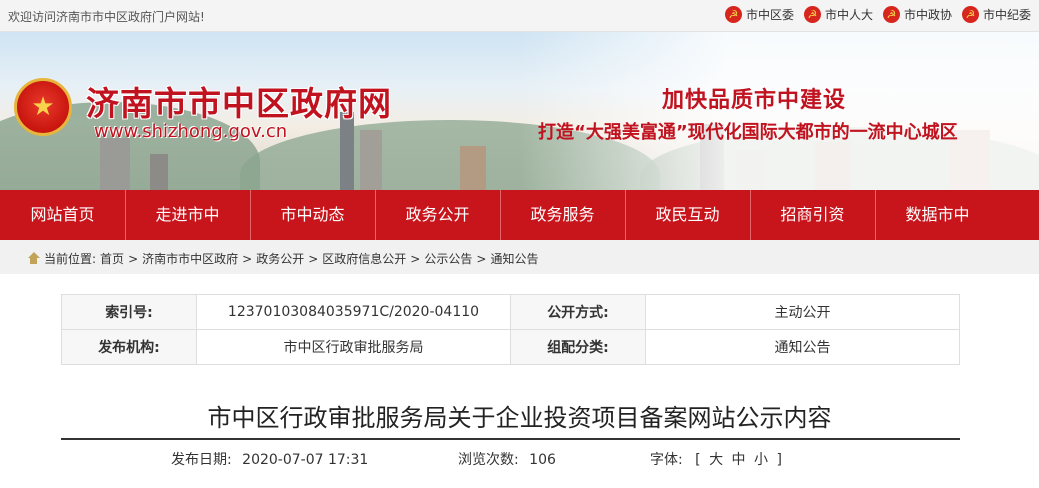 This screenshot has width=1039, height=488. I want to click on table-row: 发布机构: 市中区行政审批服务局 组配分类: 通知公告, so click(510, 347).